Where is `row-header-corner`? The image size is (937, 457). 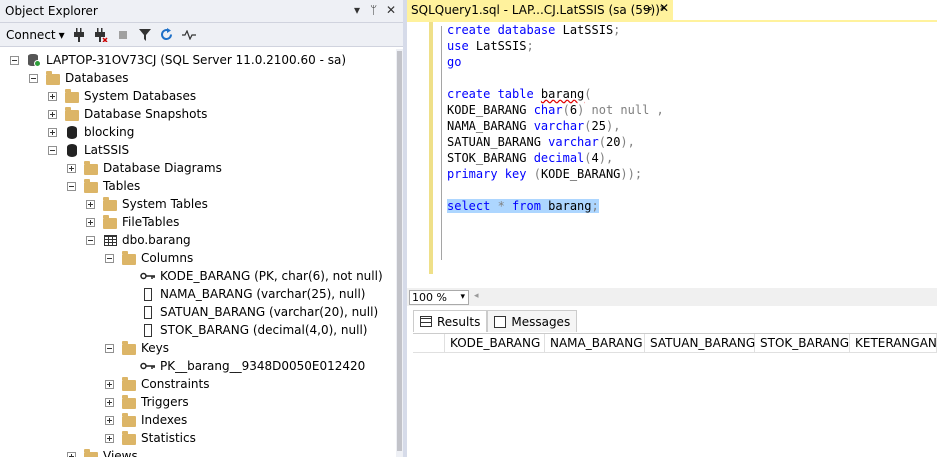
row-header-corner is located at coordinates (429, 343).